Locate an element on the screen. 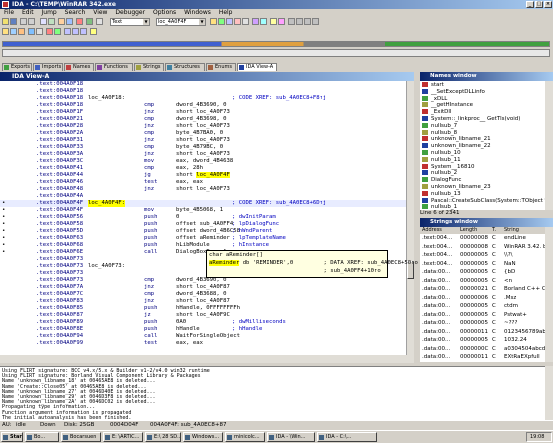  navigator-band is located at coordinates (276, 44).